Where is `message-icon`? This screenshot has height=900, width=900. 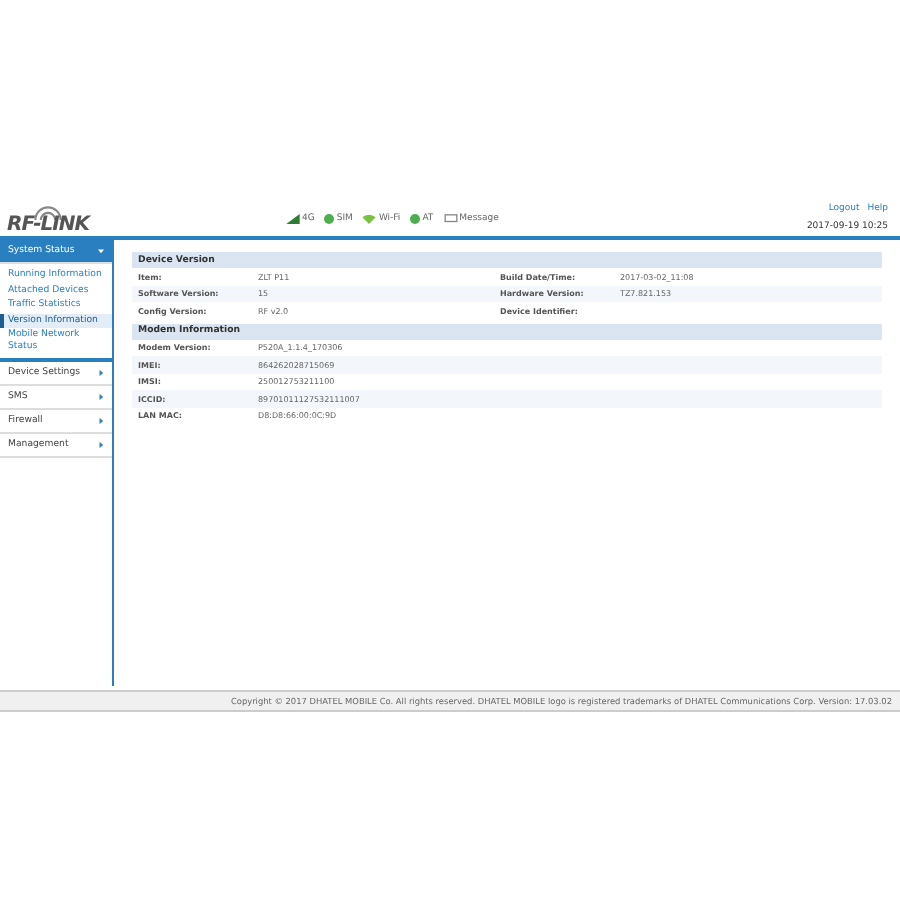 message-icon is located at coordinates (450, 219).